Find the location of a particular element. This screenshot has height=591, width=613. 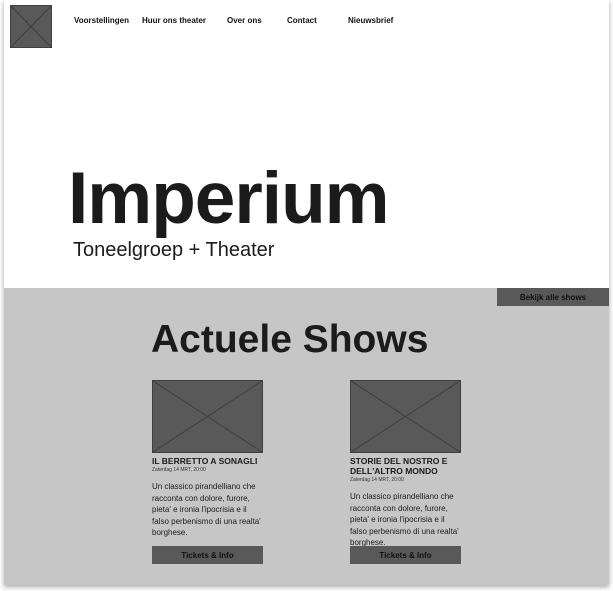

nav-item-nieuwsbrief: Nieuwsbrief is located at coordinates (370, 20).